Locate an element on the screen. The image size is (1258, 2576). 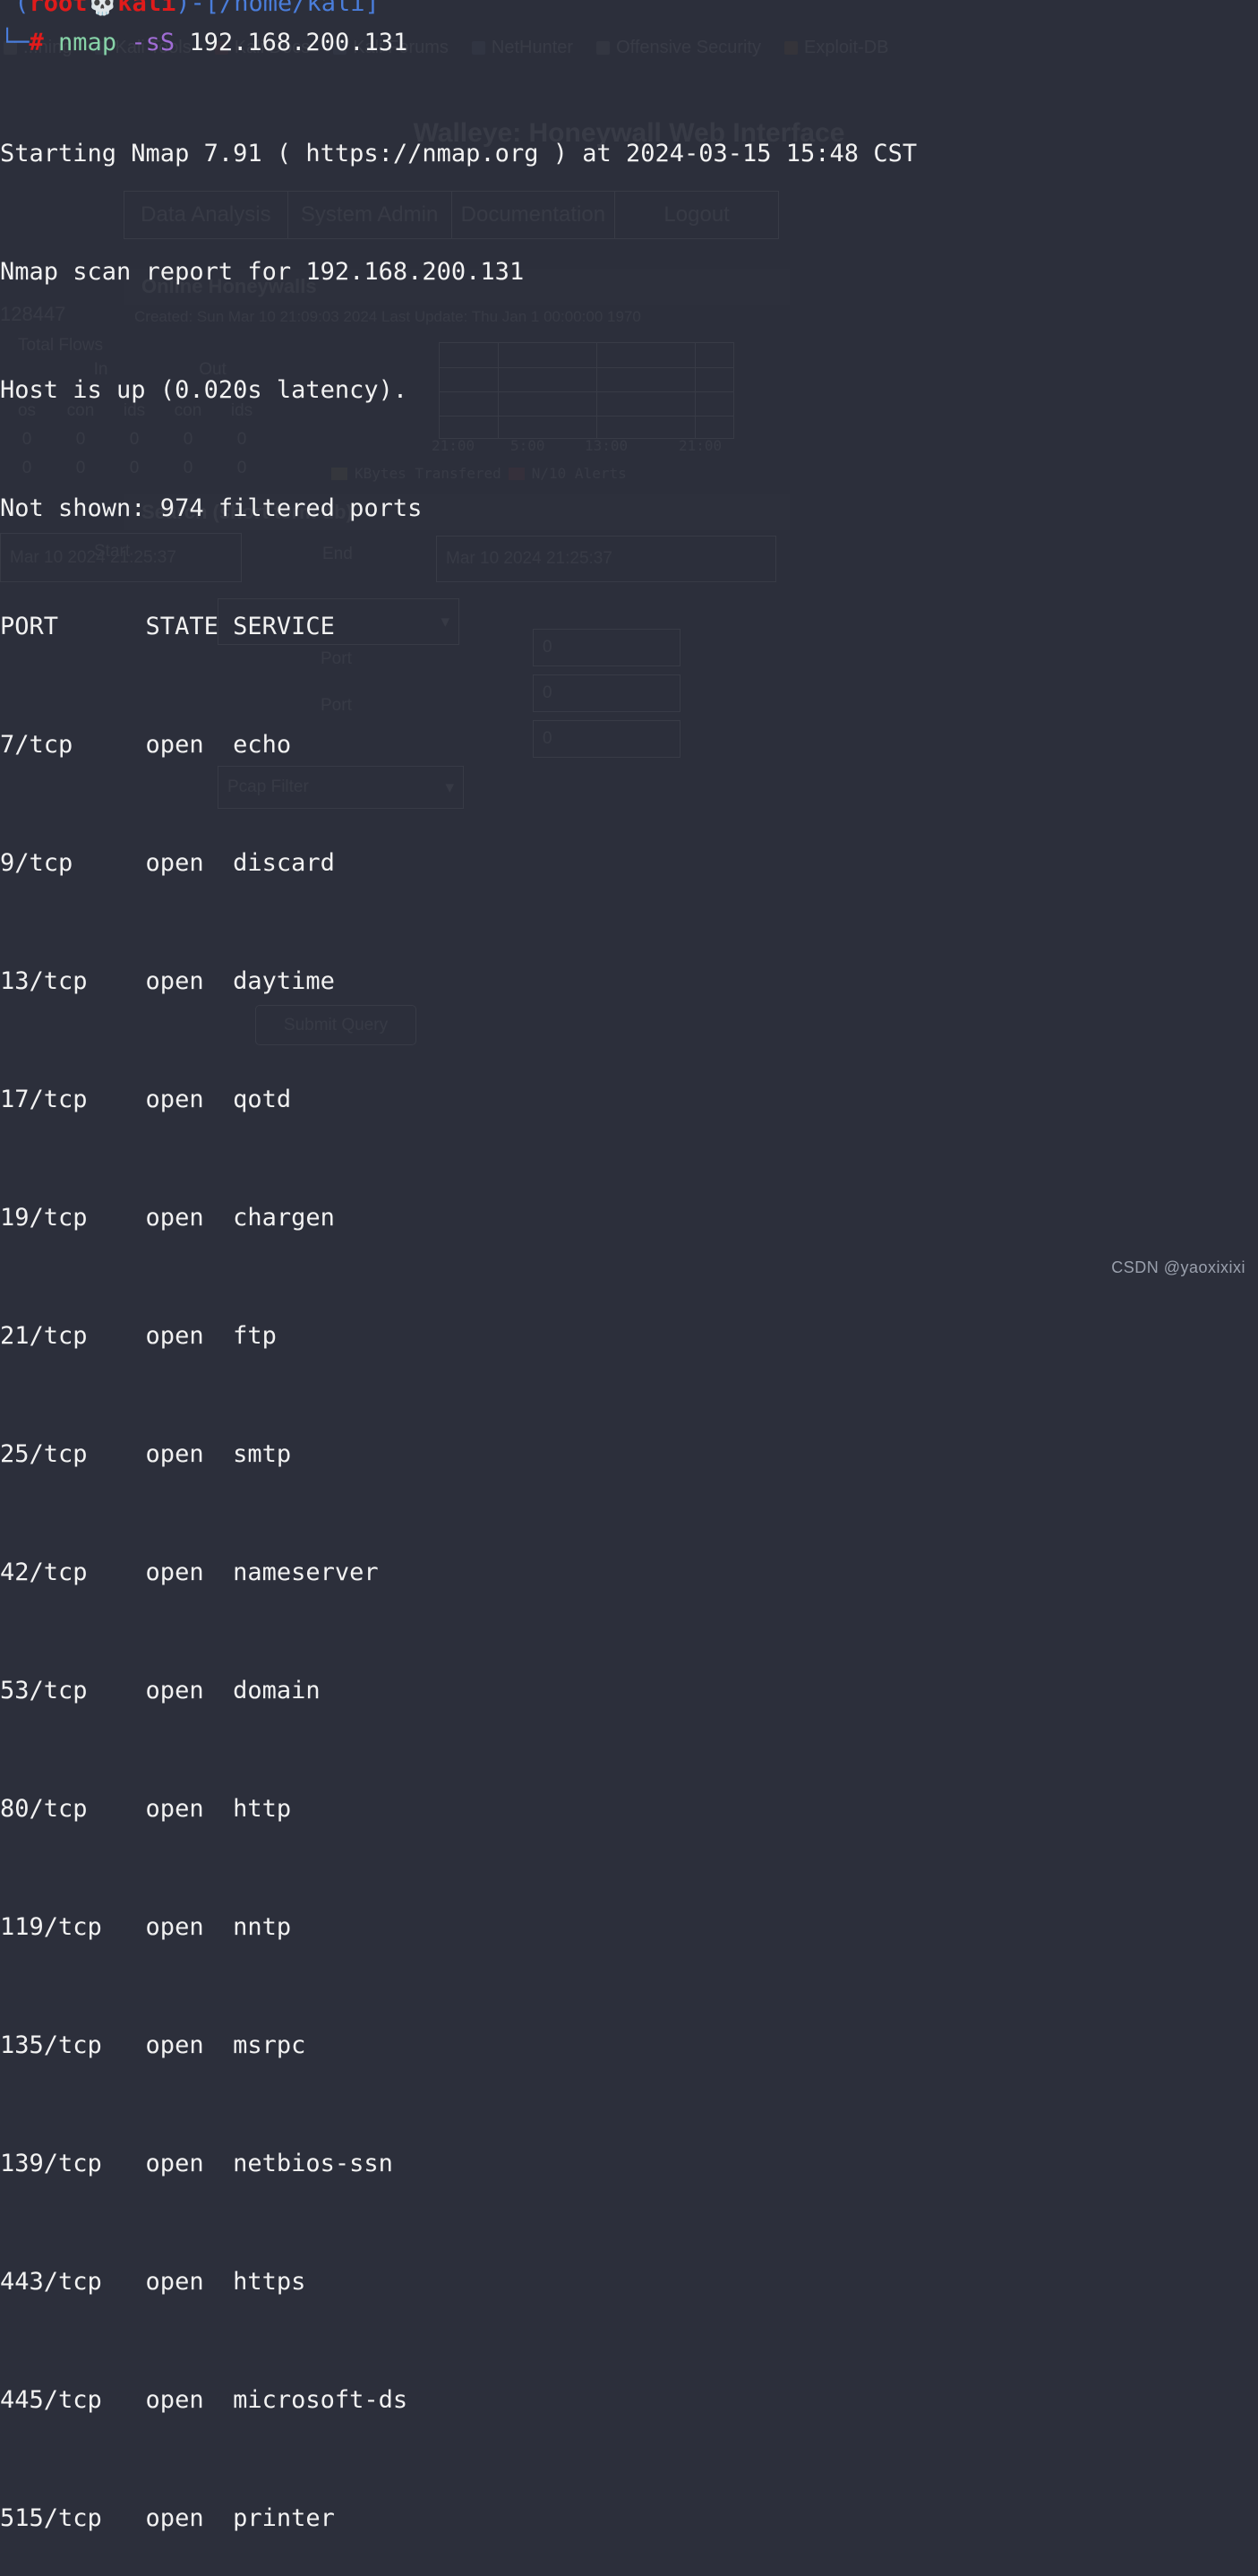
prompt-host: kali is located at coordinates (146, 8).